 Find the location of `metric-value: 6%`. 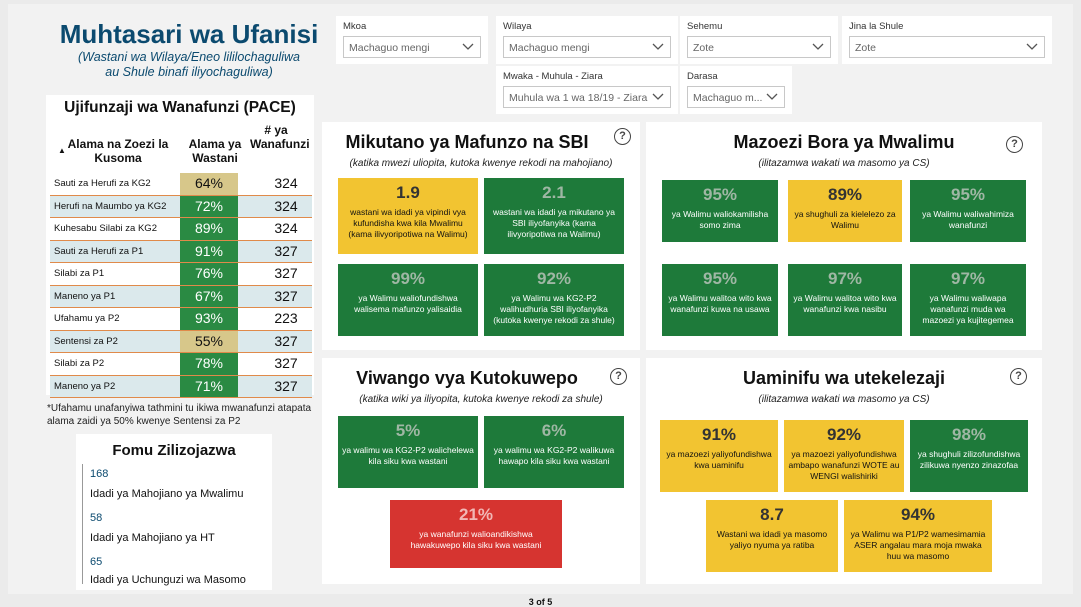

metric-value: 6% is located at coordinates (554, 430).